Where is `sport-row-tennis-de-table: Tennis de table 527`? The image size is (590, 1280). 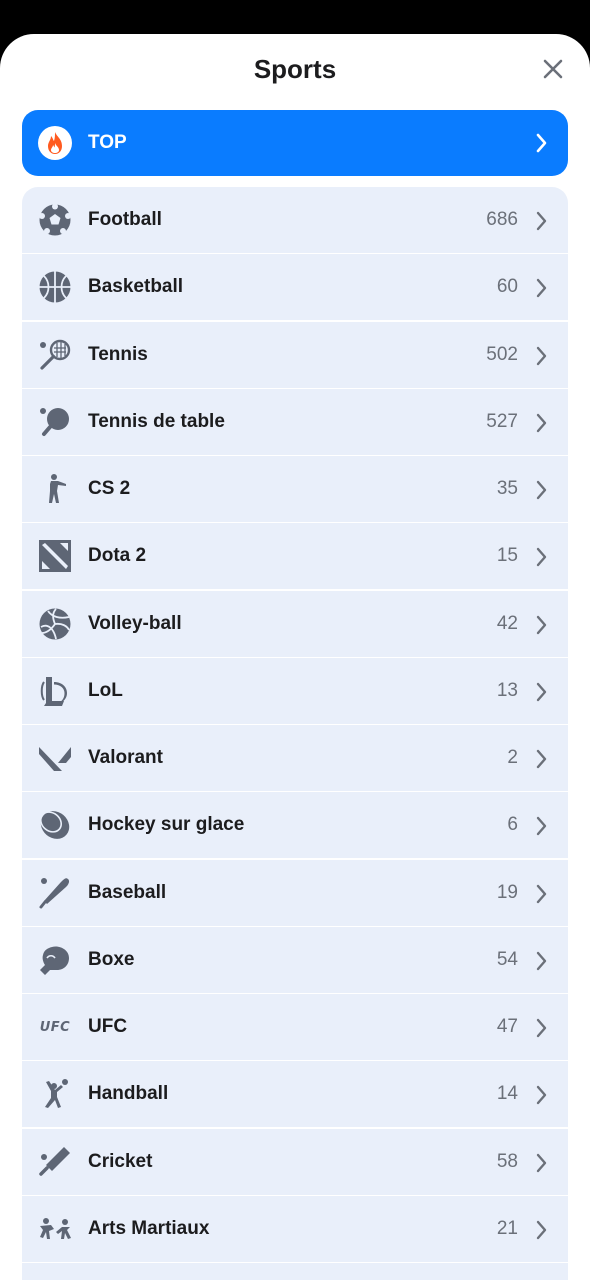
sport-row-tennis-de-table: Tennis de table 527 is located at coordinates (295, 421).